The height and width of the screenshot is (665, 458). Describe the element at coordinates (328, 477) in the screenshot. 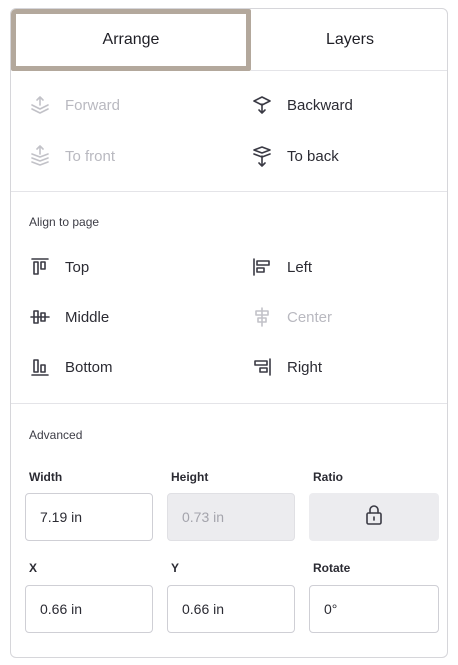

I see `ratio-label: Ratio` at that location.